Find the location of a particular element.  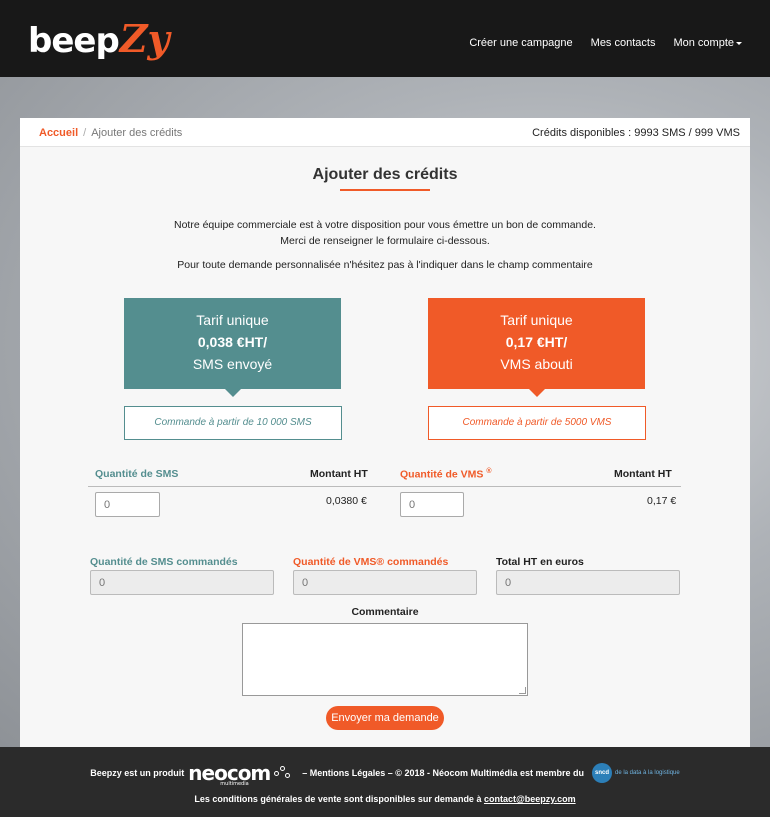

sms-price-box: Tarif unique 0,038 €HT/ SMS envoyé is located at coordinates (232, 347).